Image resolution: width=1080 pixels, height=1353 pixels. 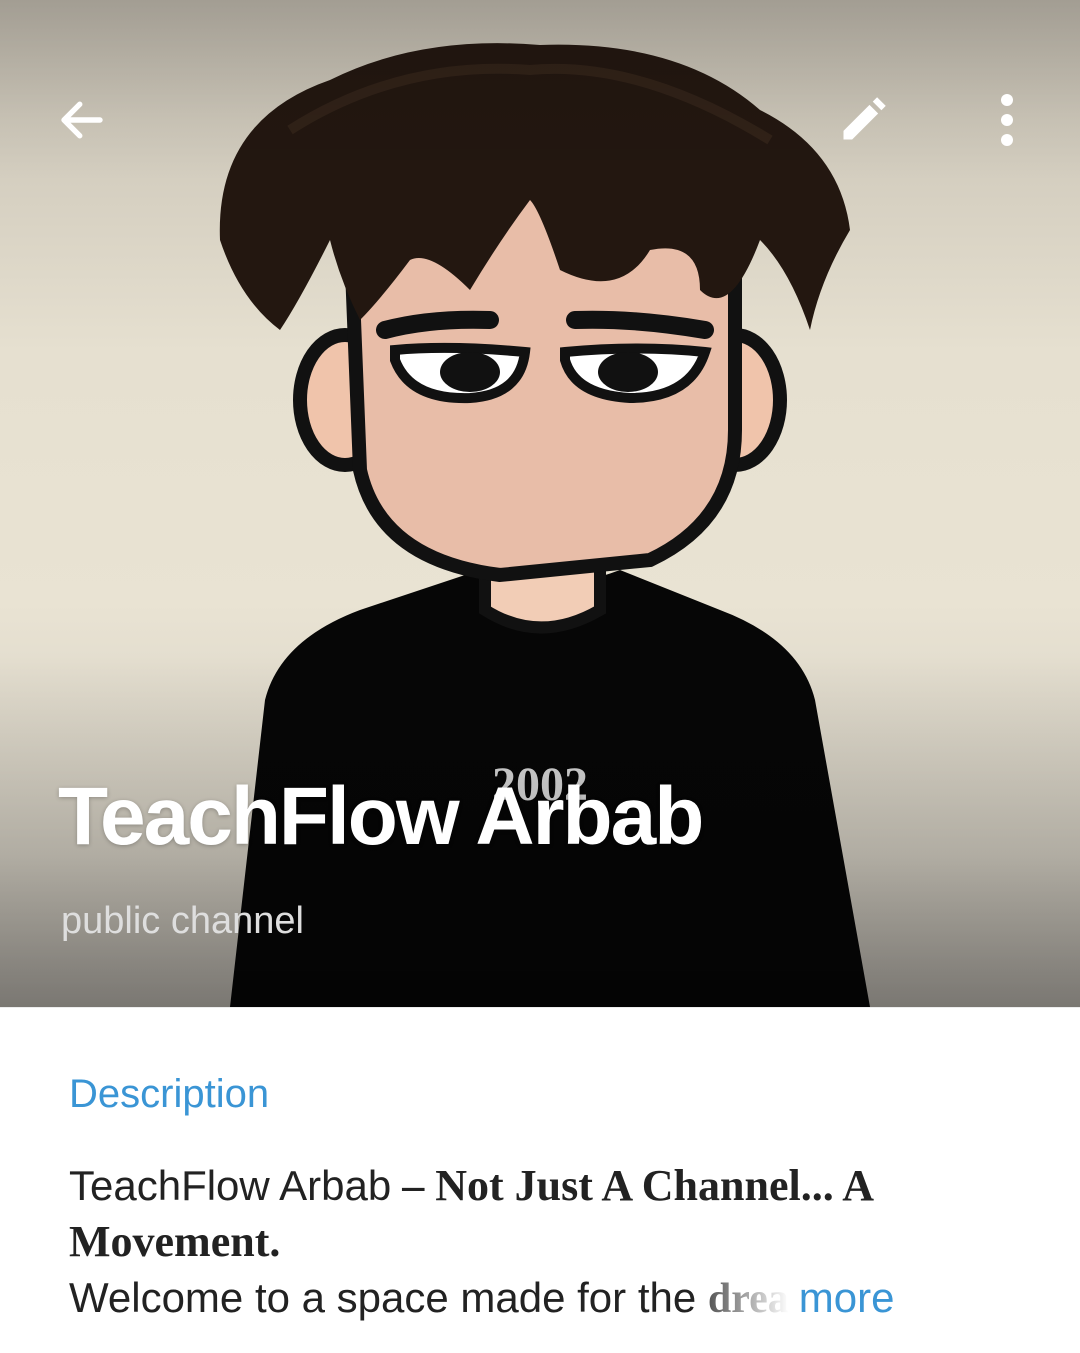 I want to click on description-line-3: Welcome to a space made for the drea more, so click(x=544, y=1298).